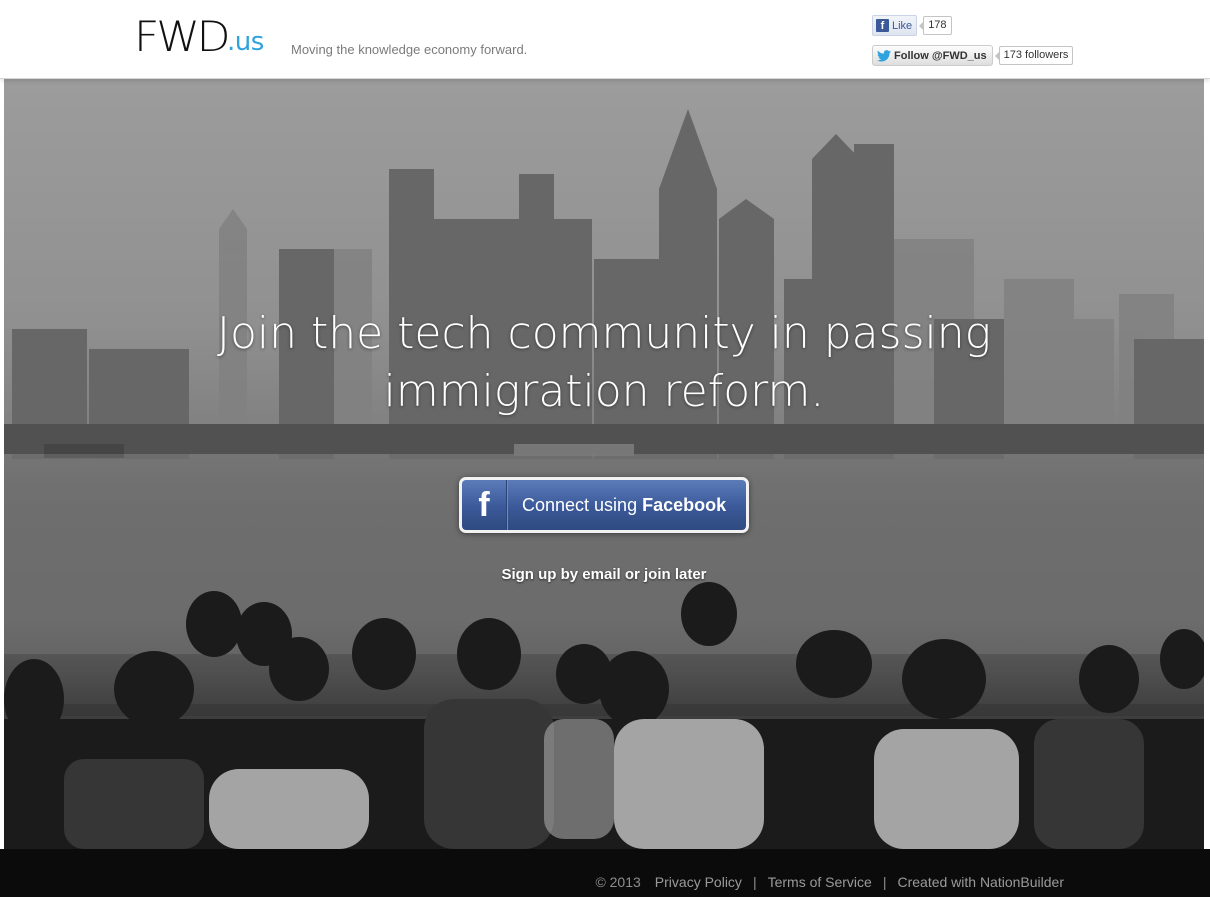 This screenshot has height=897, width=1210. I want to click on facebook-like-count: 178, so click(935, 25).